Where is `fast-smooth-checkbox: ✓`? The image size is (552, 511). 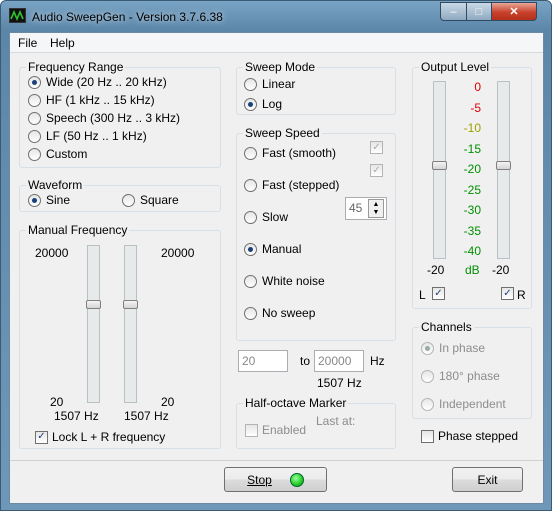
fast-smooth-checkbox: ✓ is located at coordinates (376, 147).